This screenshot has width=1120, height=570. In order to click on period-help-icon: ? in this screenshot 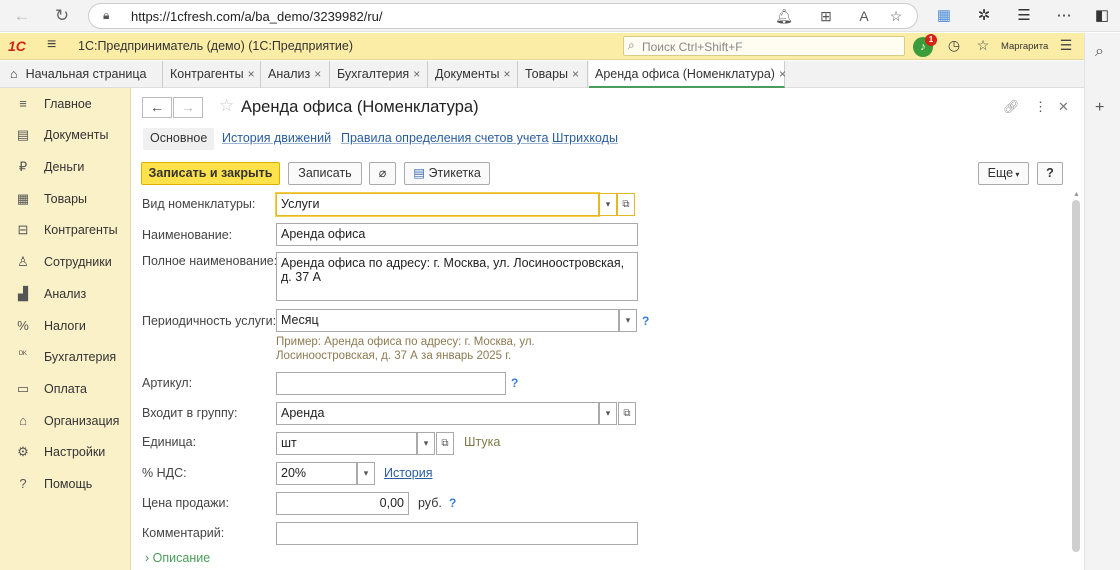, I will do `click(645, 321)`.